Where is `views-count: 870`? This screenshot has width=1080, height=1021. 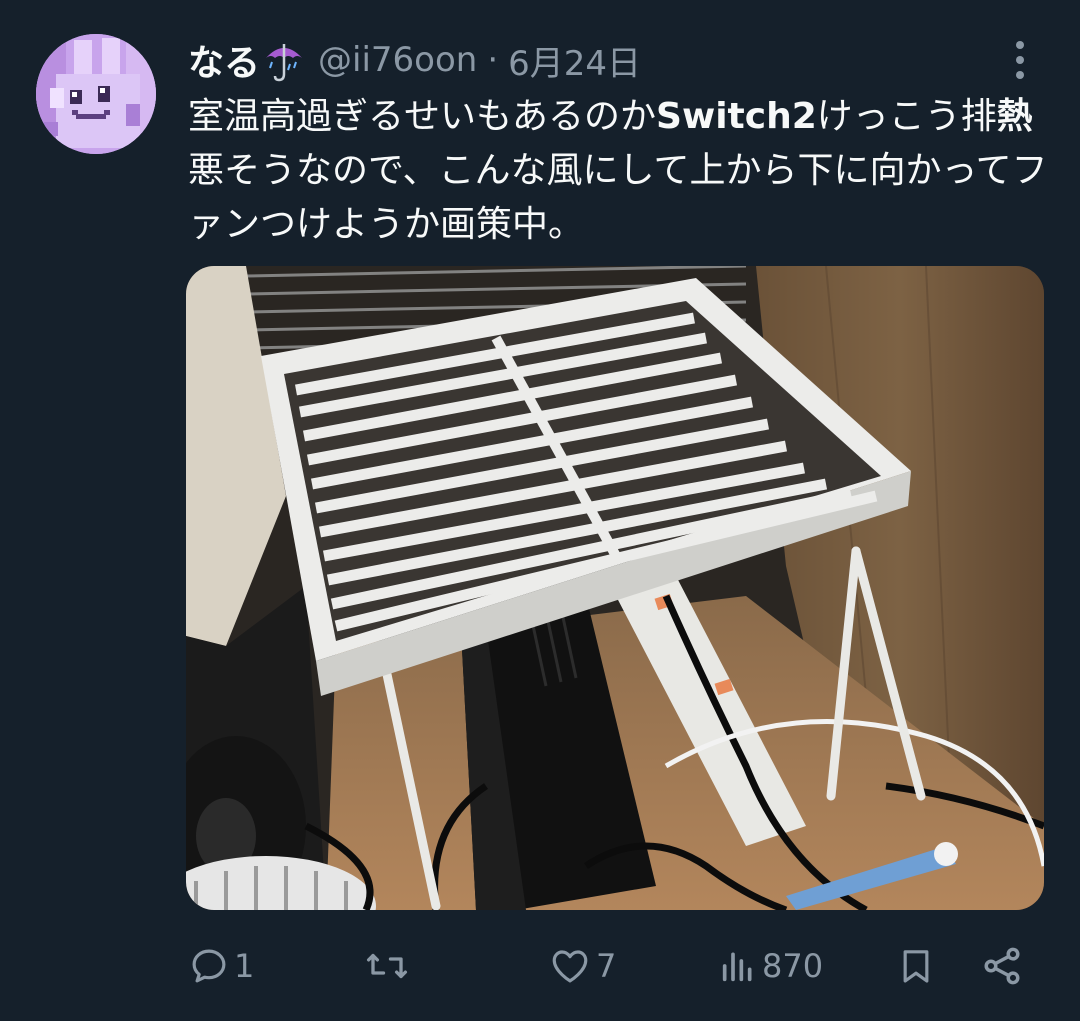
views-count: 870 is located at coordinates (793, 966).